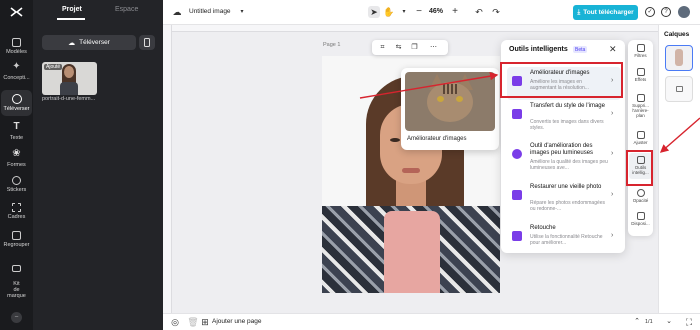  Describe the element at coordinates (640, 72) in the screenshot. I see `effects-icon` at that location.